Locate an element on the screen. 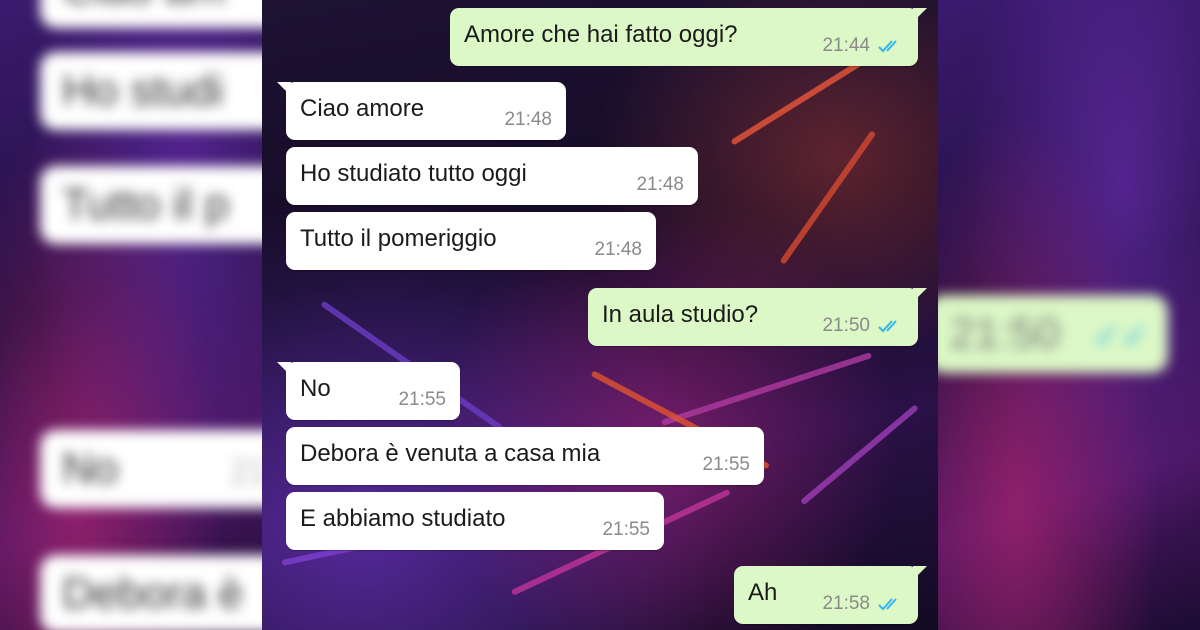 Image resolution: width=1200 pixels, height=630 pixels. message-text: Ho studiato tutto oggi is located at coordinates (413, 173).